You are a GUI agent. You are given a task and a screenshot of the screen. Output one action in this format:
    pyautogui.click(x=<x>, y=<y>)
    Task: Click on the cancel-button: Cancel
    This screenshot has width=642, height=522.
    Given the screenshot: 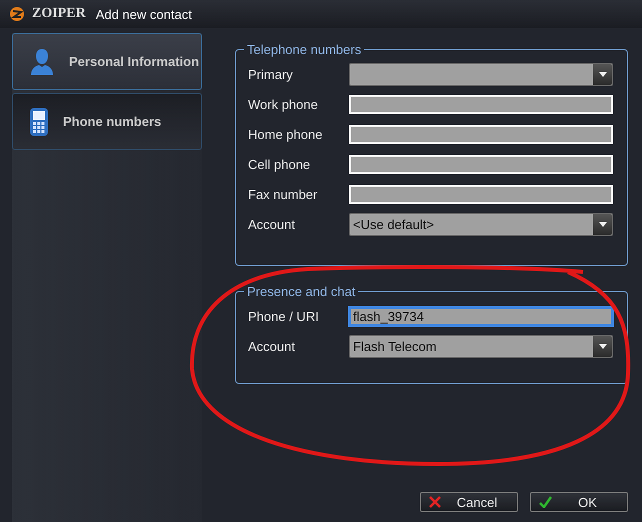 What is the action you would take?
    pyautogui.click(x=469, y=502)
    